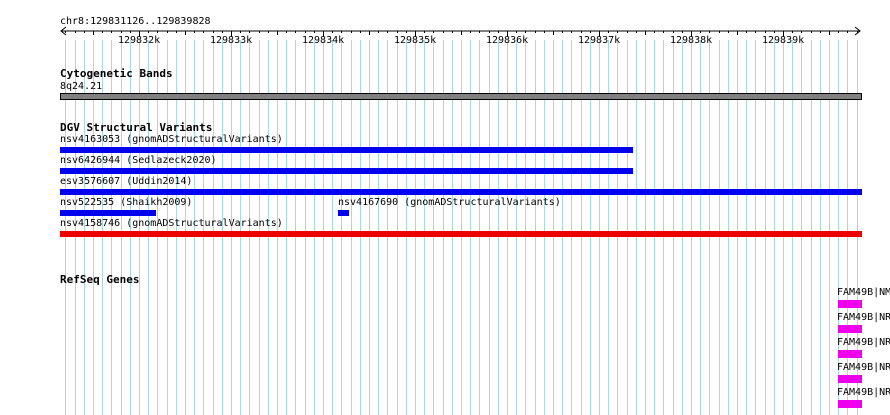 The height and width of the screenshot is (415, 890). What do you see at coordinates (139, 40) in the screenshot?
I see `ruler-tick-label: 129832k` at bounding box center [139, 40].